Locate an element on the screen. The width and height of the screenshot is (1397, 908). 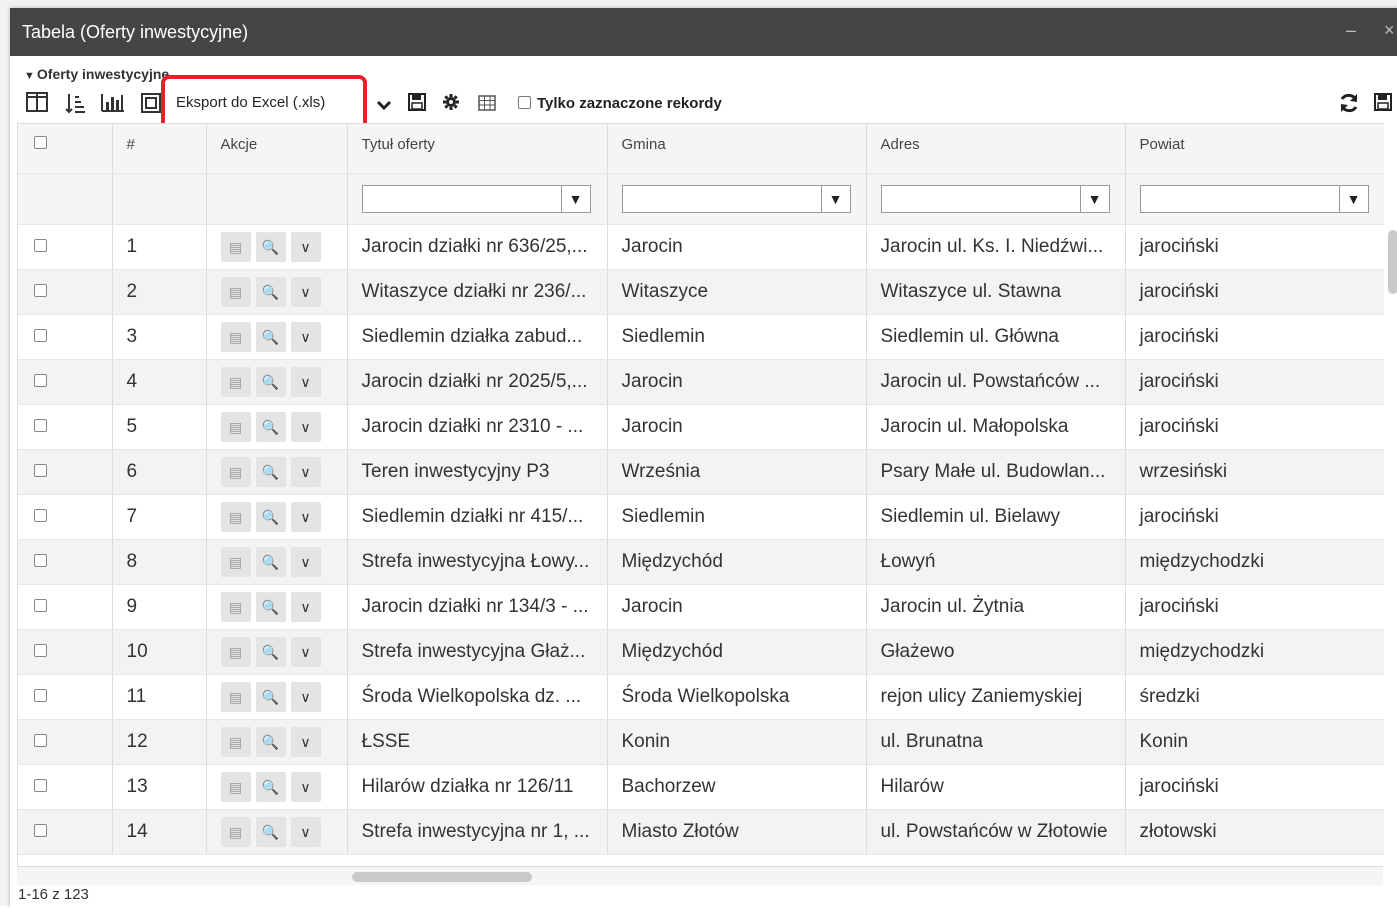
layout-icon is located at coordinates (151, 105).